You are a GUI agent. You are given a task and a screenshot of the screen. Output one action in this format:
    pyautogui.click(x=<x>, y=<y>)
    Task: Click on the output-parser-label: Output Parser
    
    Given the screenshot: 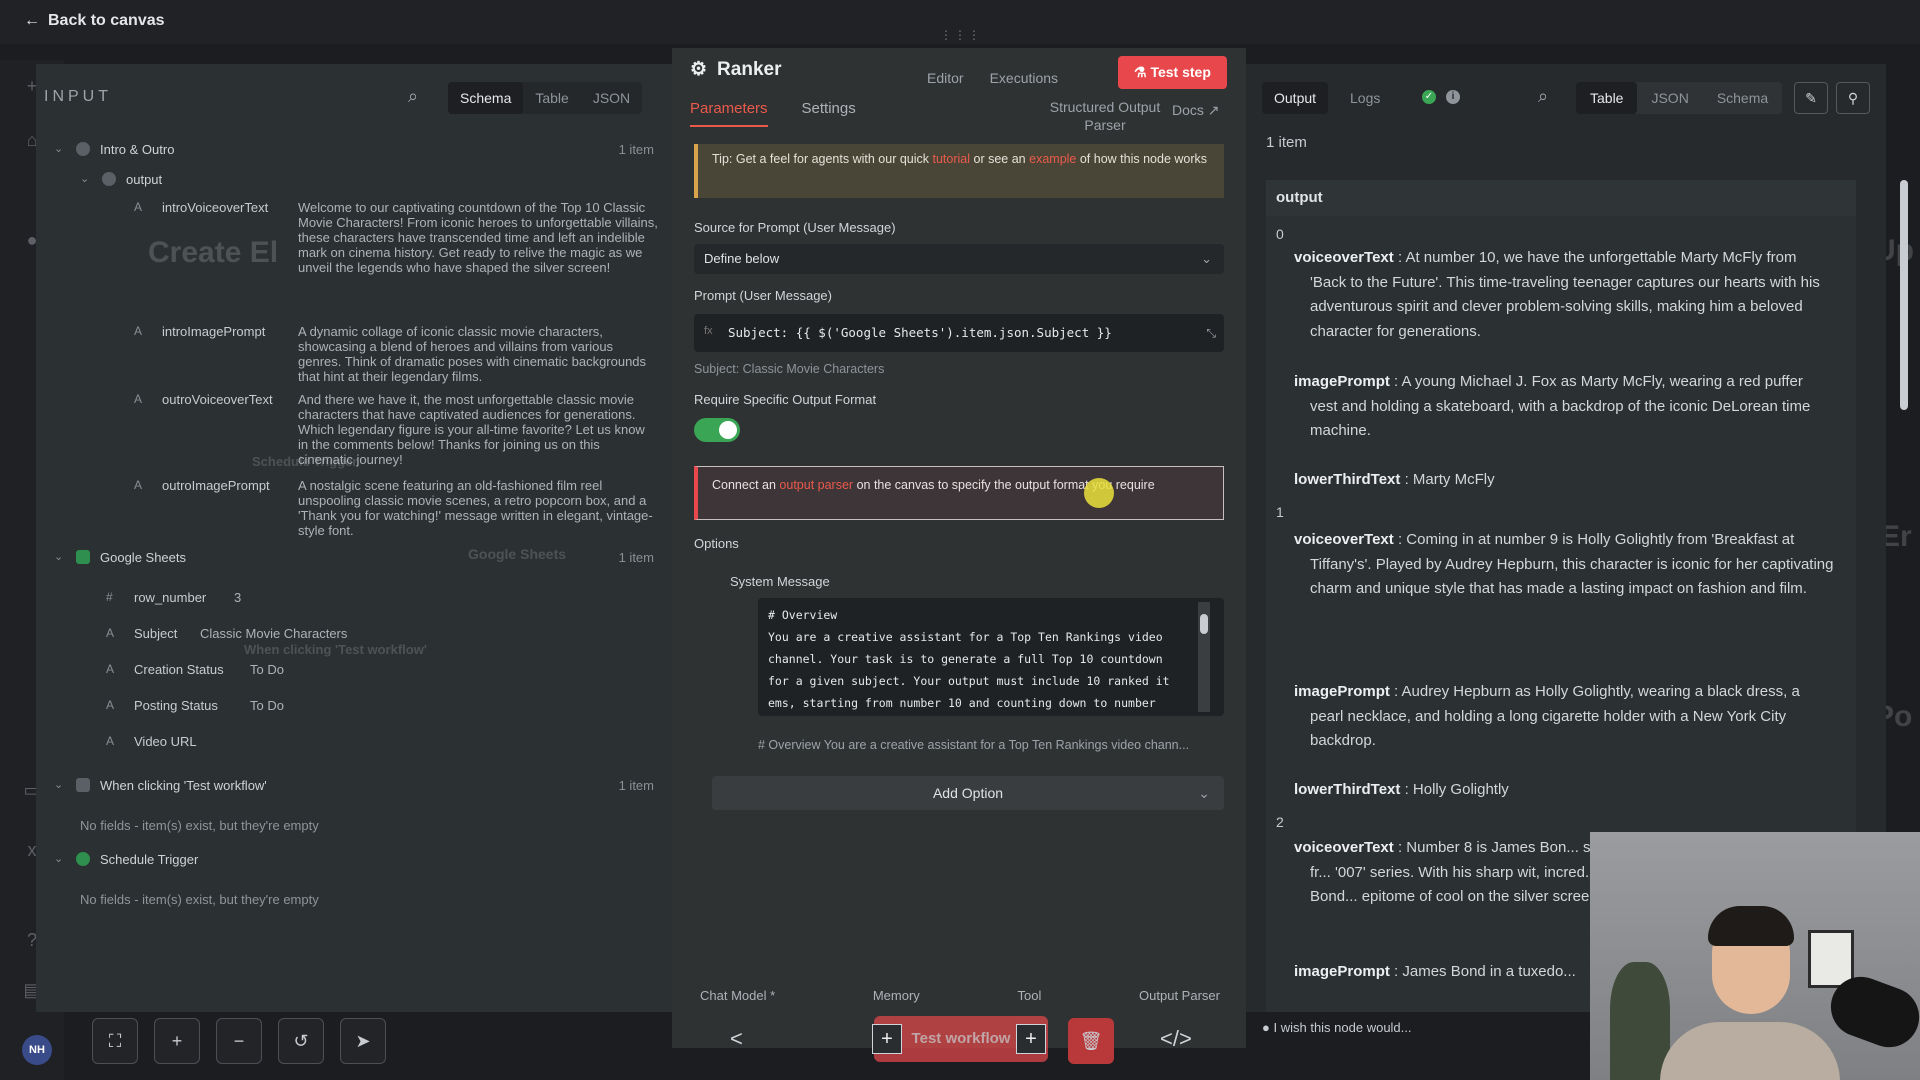 What is the action you would take?
    pyautogui.click(x=1179, y=995)
    